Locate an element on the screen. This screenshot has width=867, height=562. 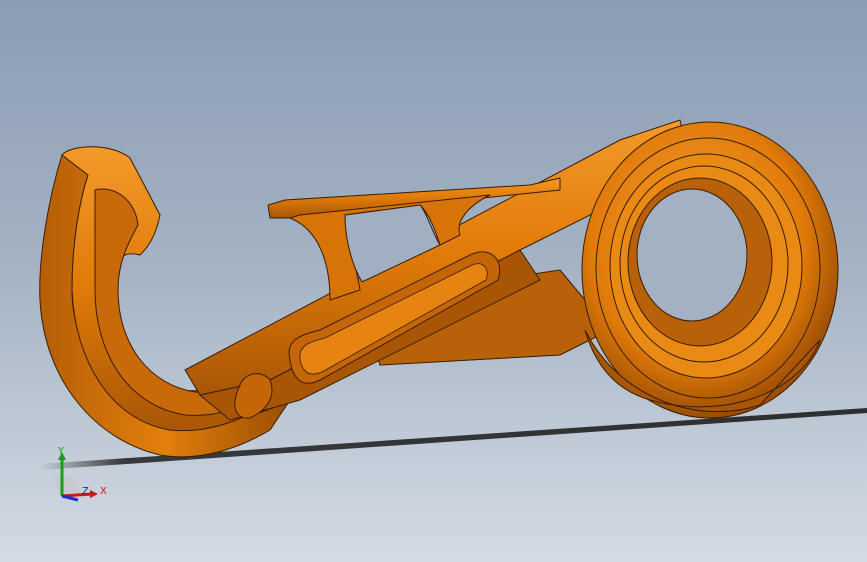
x-axis-arrow is located at coordinates (94, 494).